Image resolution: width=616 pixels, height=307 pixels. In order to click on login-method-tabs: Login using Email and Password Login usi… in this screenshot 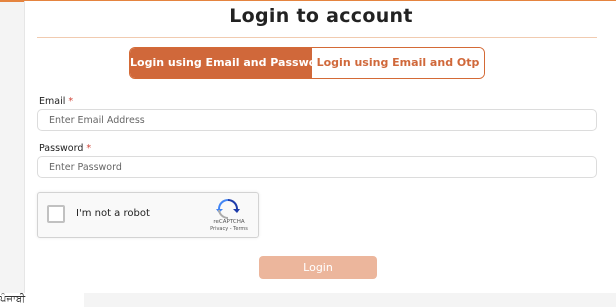, I will do `click(307, 63)`.